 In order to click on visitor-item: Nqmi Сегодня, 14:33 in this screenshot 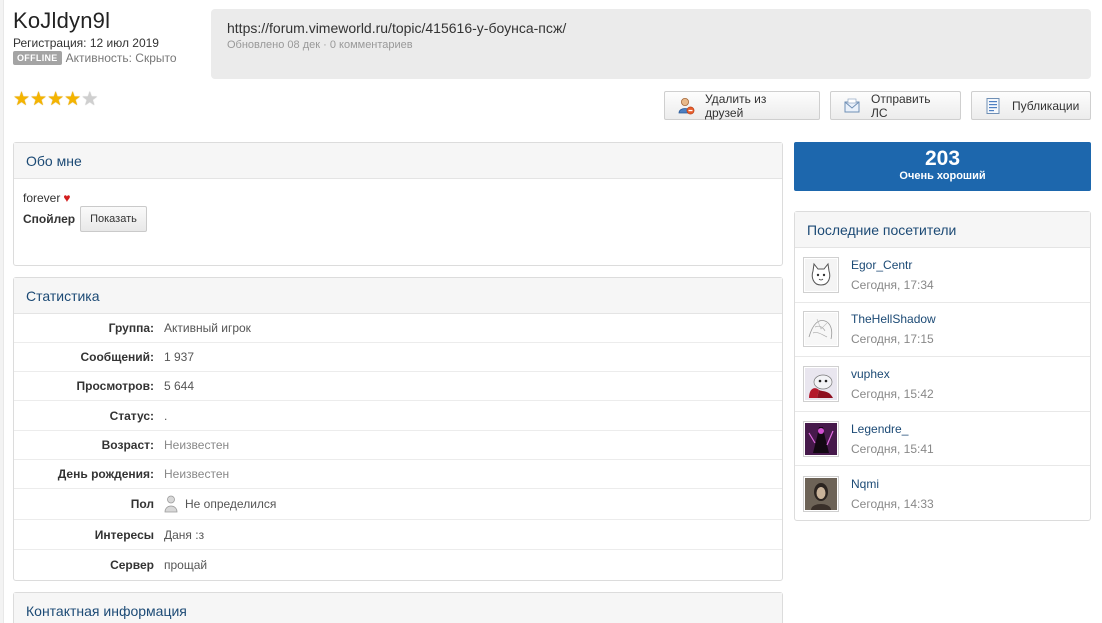, I will do `click(942, 493)`.